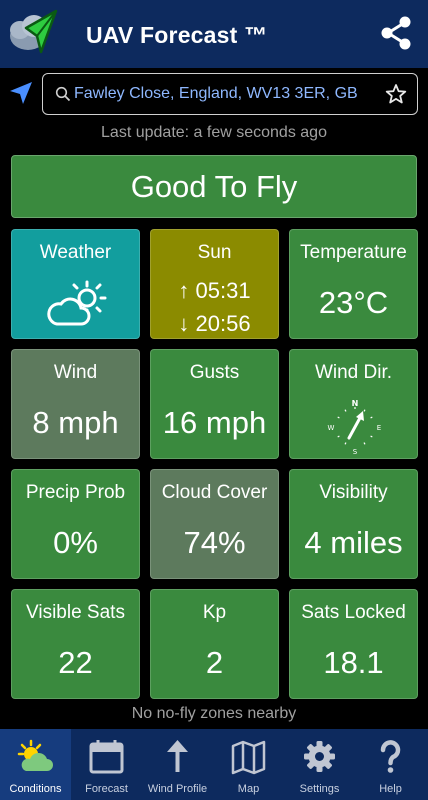 This screenshot has height=800, width=428. I want to click on sats-locked-value: 18.1, so click(353, 662).